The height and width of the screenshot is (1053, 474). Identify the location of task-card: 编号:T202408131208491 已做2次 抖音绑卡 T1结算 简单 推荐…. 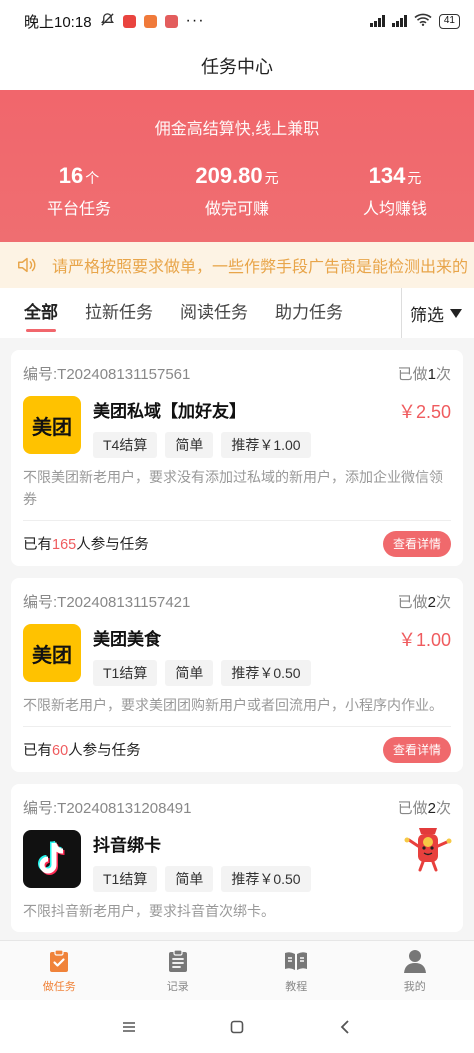
(237, 858).